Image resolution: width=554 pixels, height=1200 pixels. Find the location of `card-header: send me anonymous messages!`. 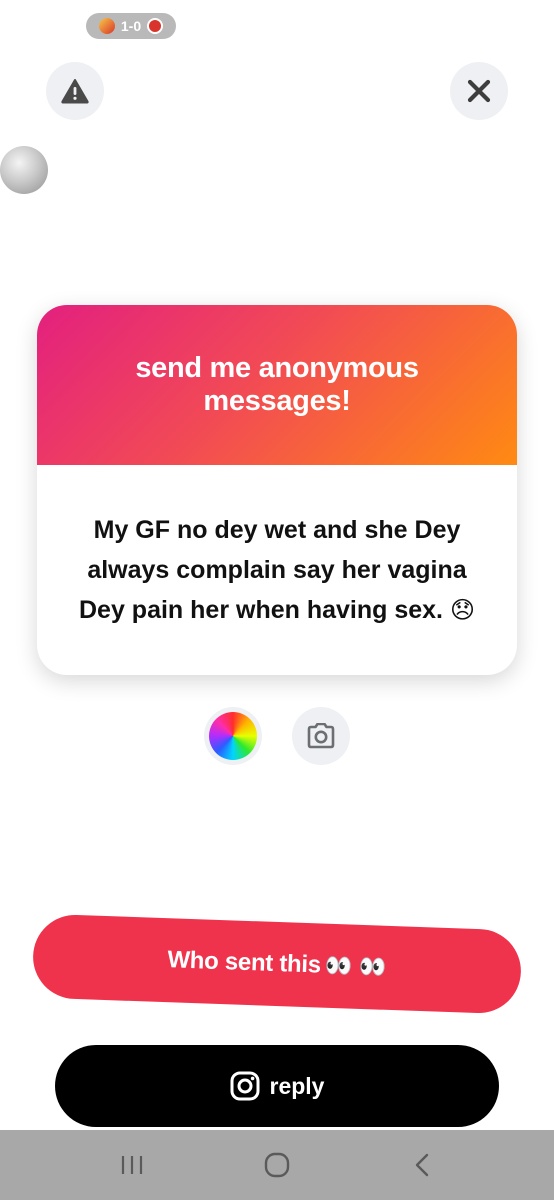

card-header: send me anonymous messages! is located at coordinates (277, 385).